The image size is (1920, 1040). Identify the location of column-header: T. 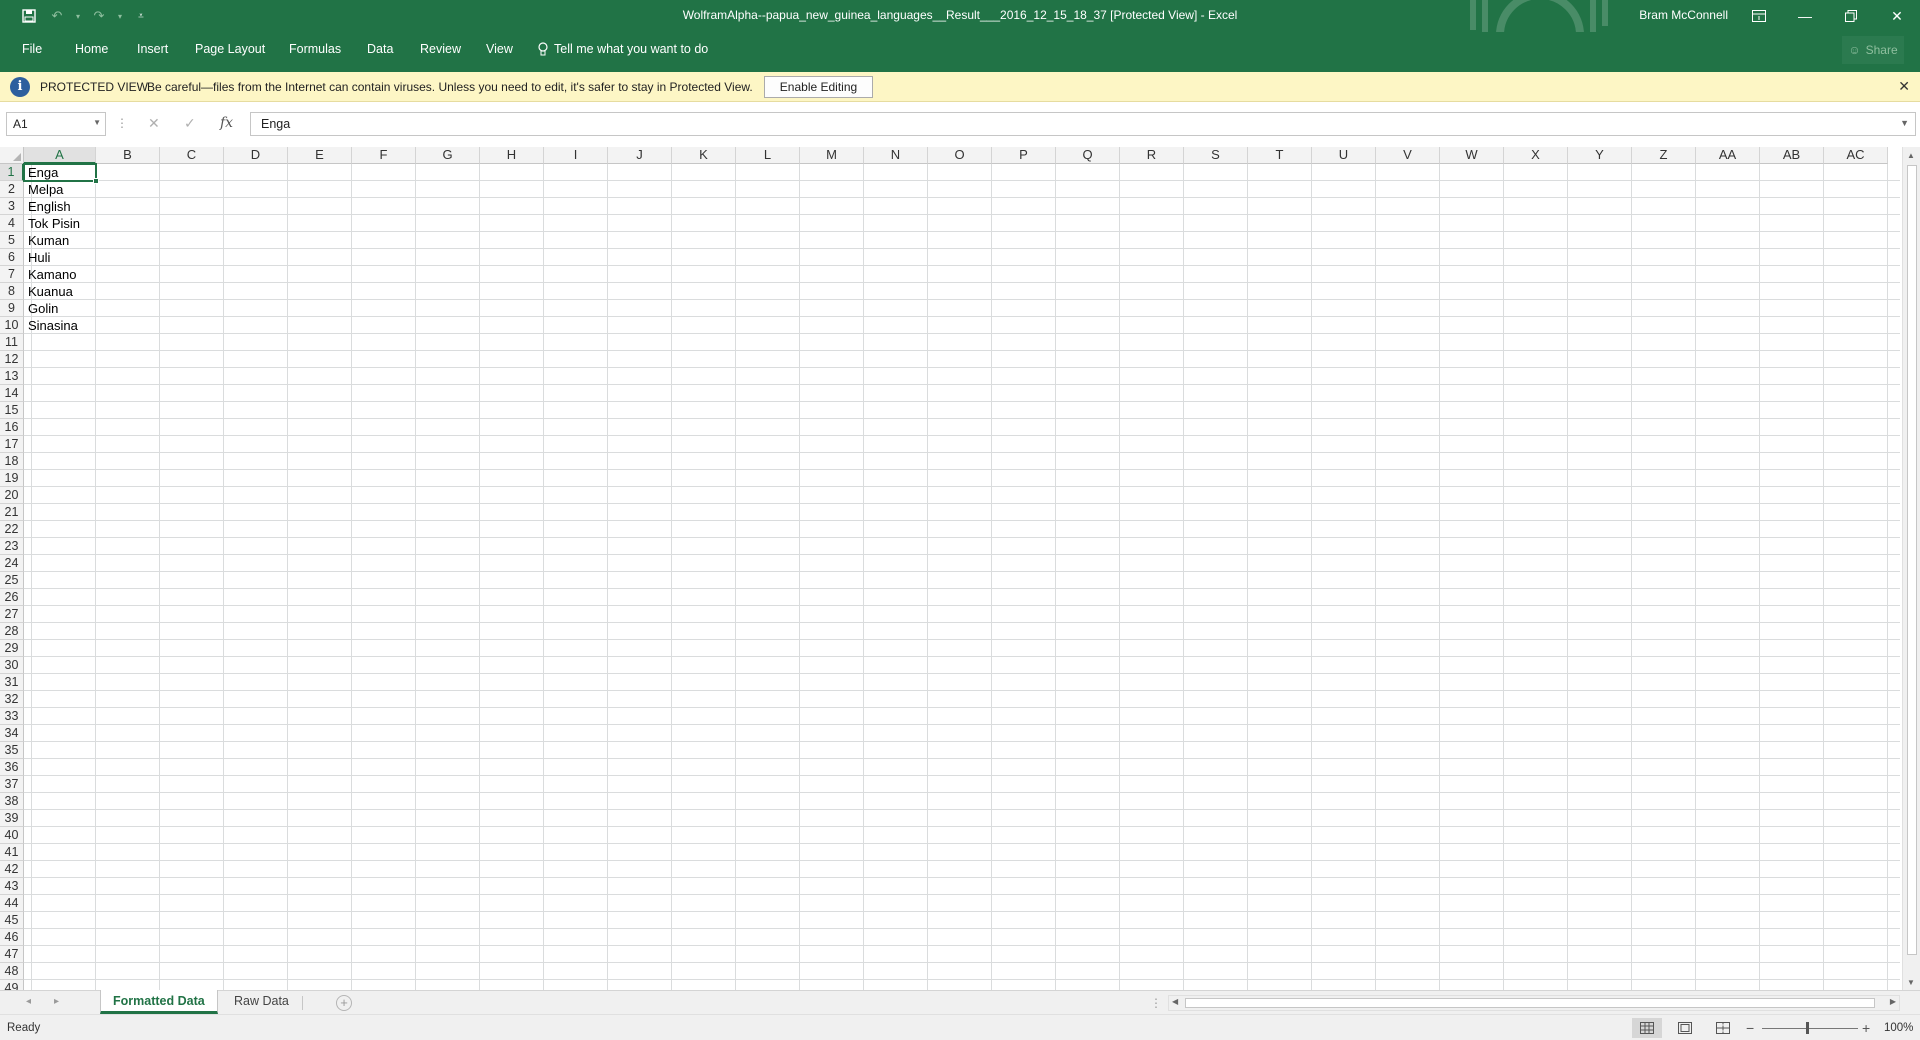
(1280, 155).